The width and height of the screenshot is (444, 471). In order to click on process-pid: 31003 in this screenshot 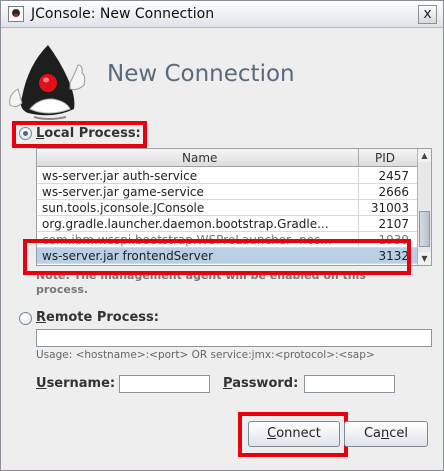, I will do `click(389, 208)`.